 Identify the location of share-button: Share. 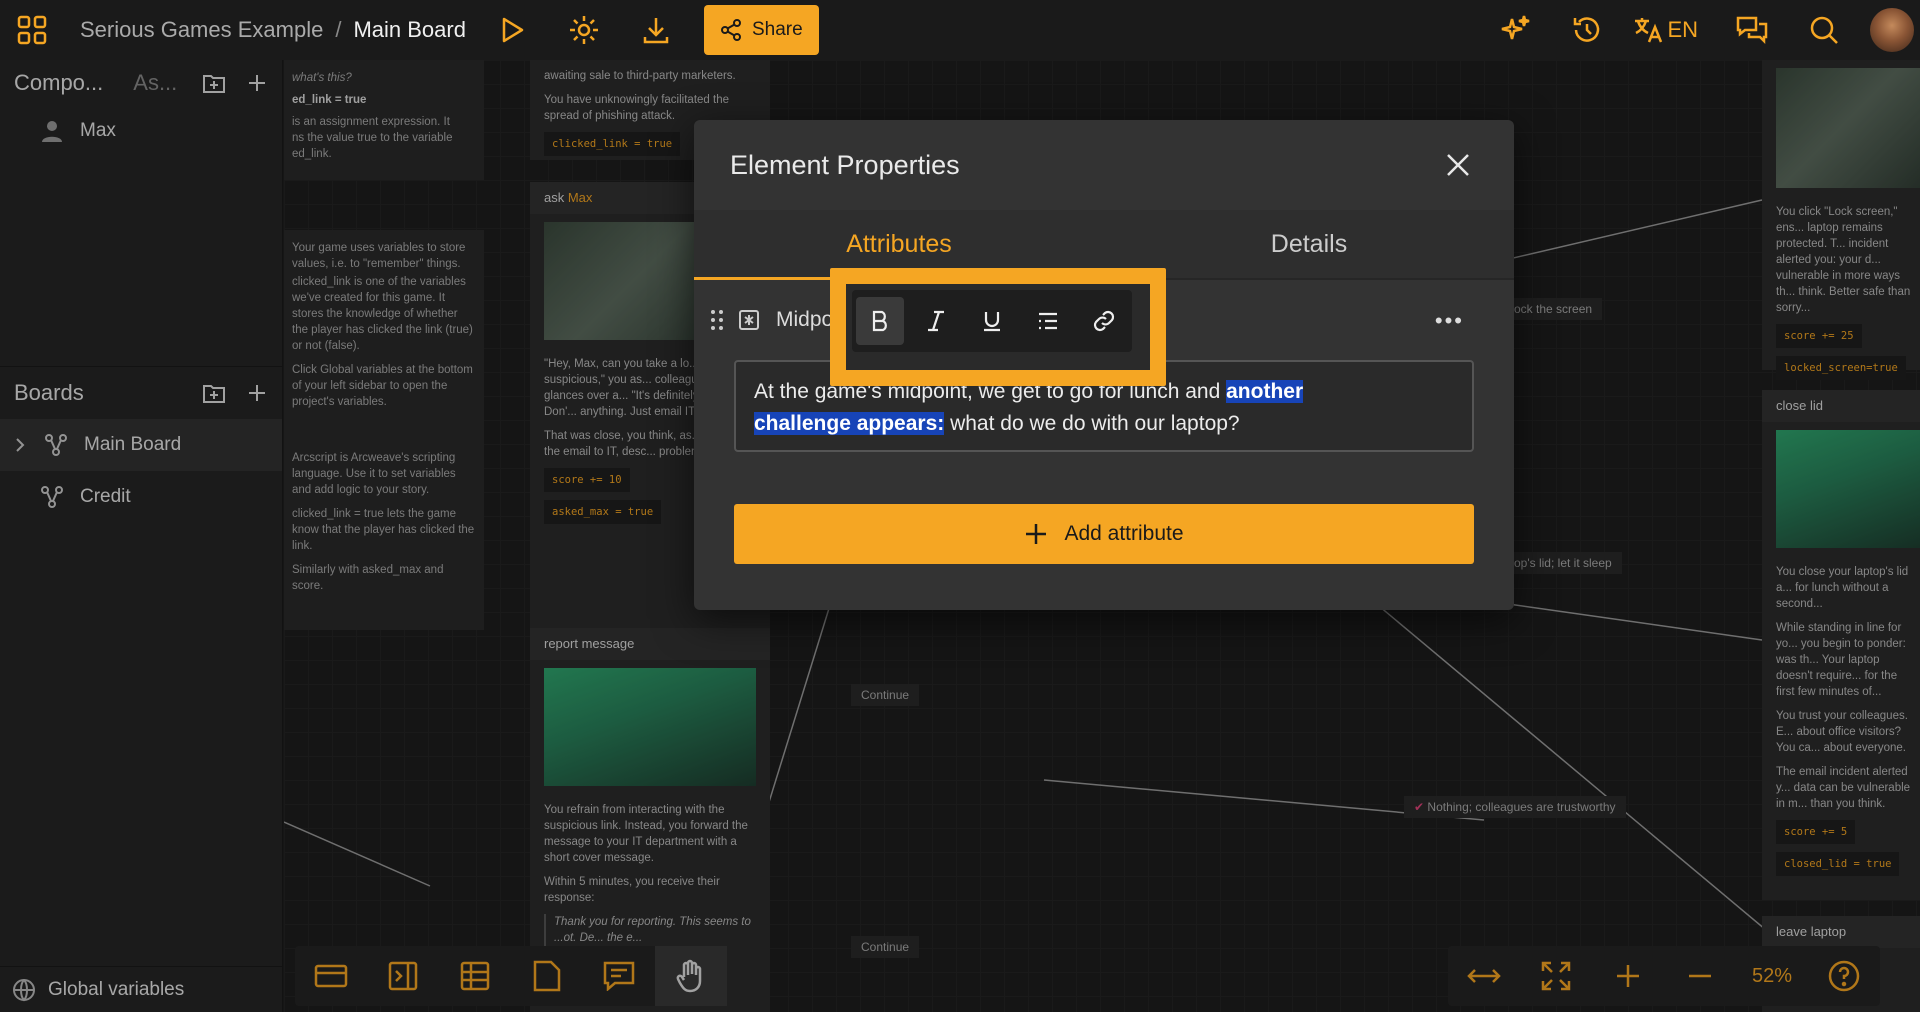
(761, 30).